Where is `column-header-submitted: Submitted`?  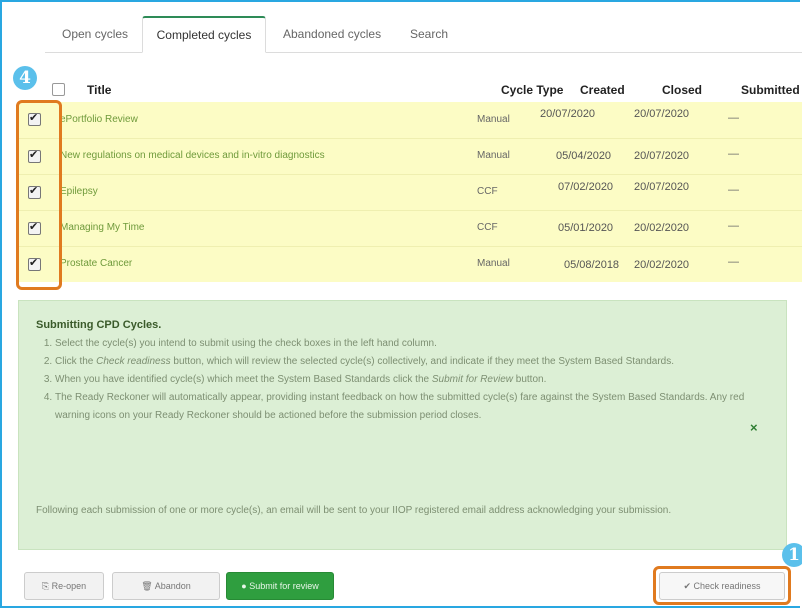
column-header-submitted: Submitted is located at coordinates (770, 90).